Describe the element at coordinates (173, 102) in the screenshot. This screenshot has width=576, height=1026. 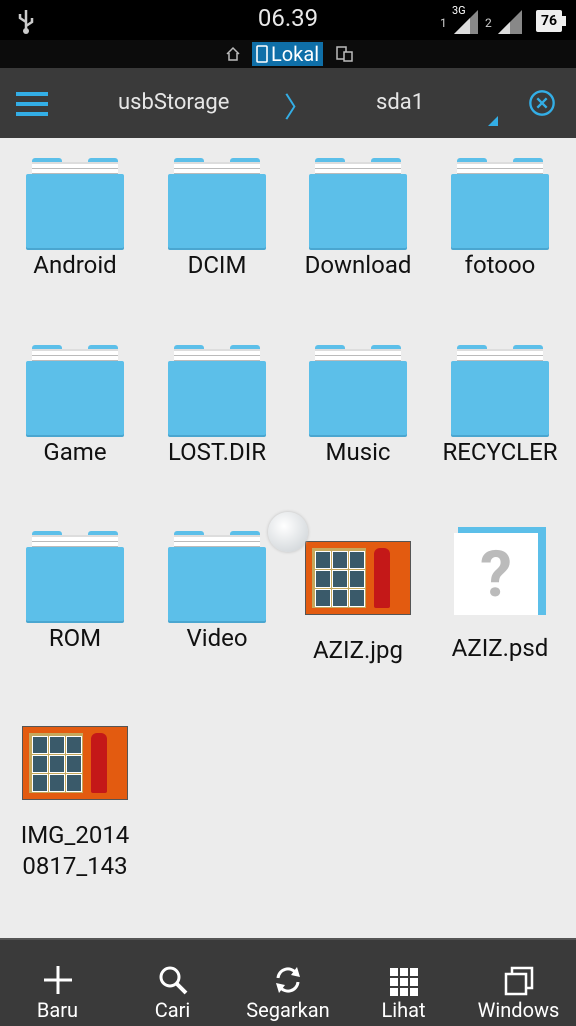
I see `breadcrumb-usbstorage: usbStorage` at that location.